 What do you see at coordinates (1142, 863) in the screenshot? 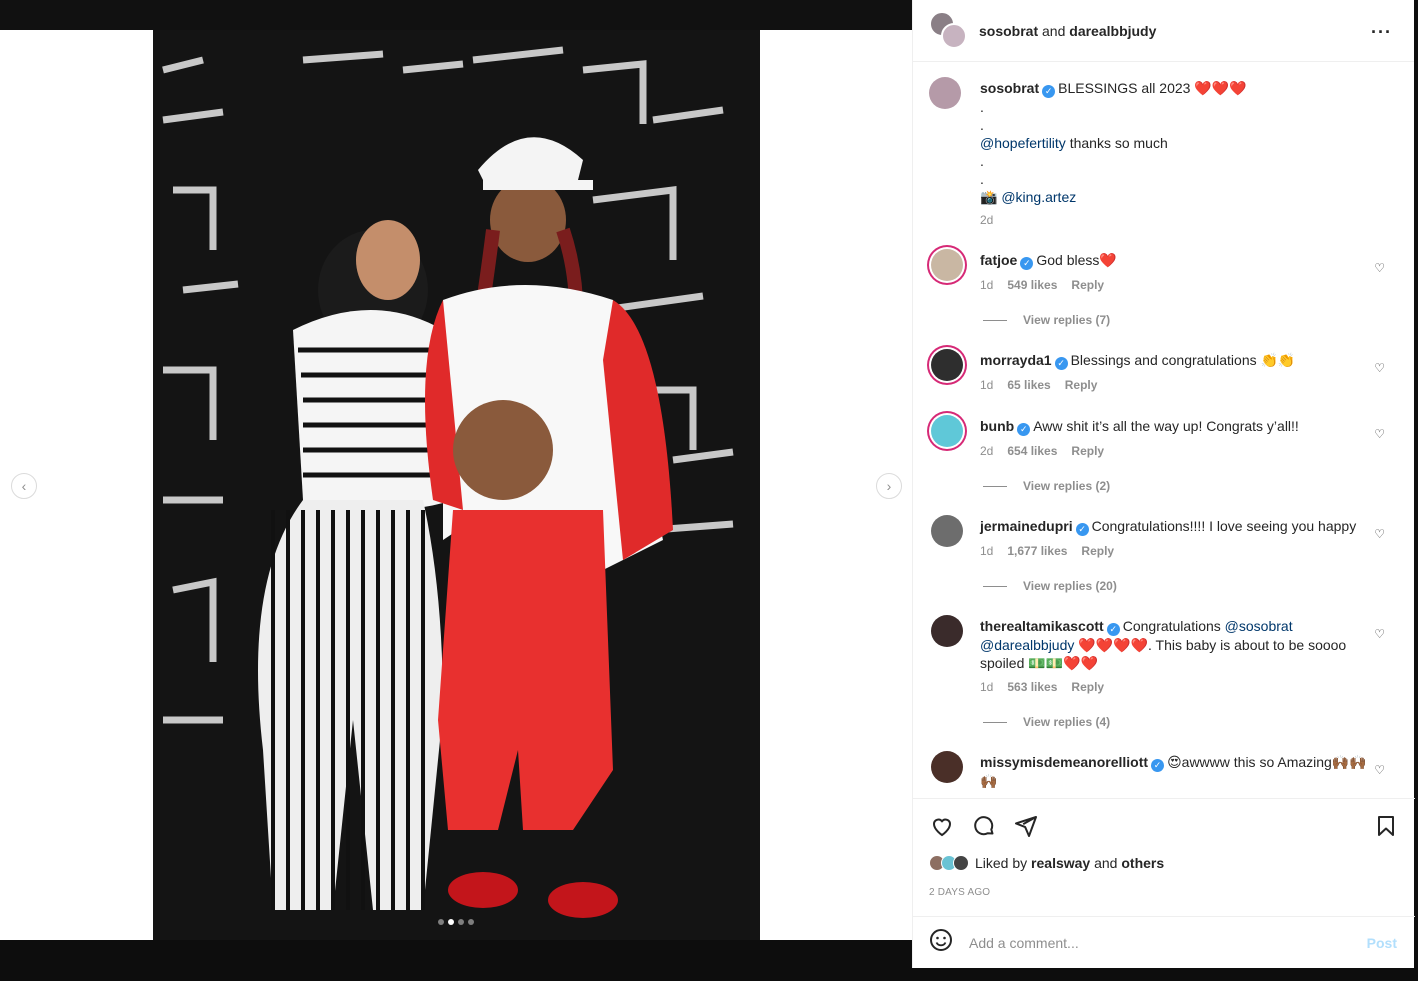
I see `liked-others: others` at bounding box center [1142, 863].